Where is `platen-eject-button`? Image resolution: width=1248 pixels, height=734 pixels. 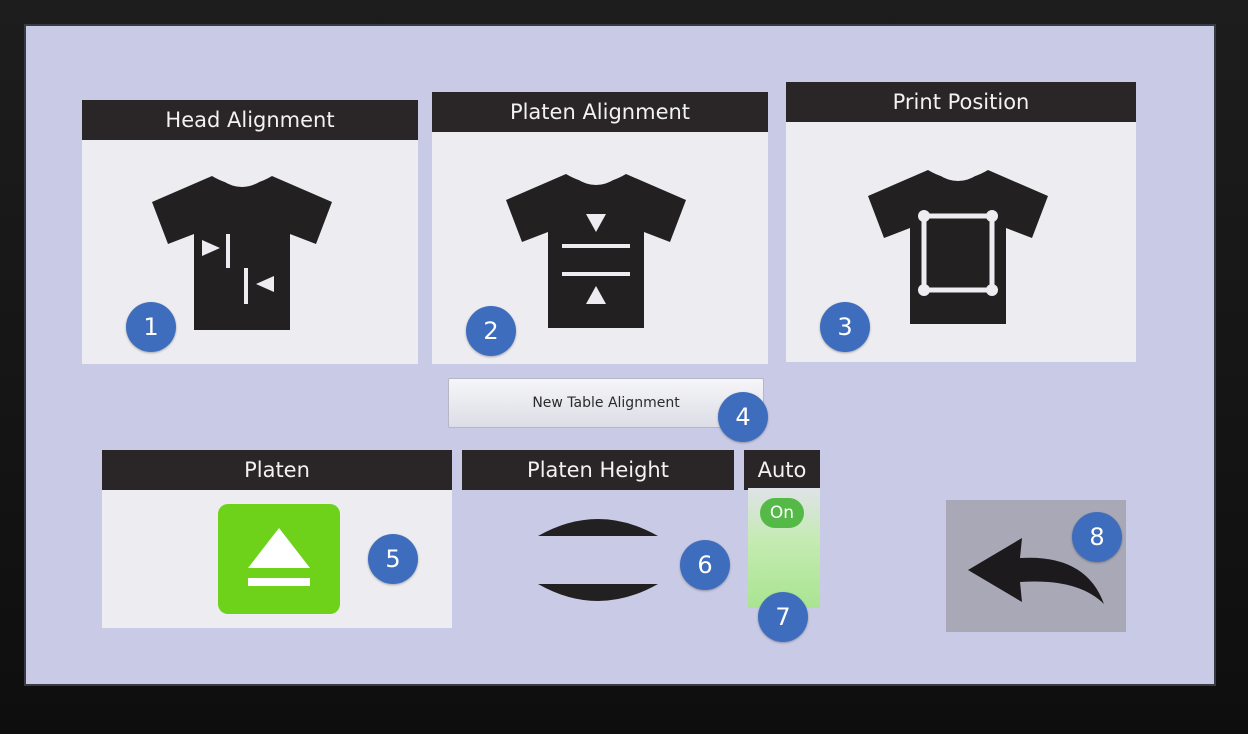
platen-eject-button is located at coordinates (279, 559).